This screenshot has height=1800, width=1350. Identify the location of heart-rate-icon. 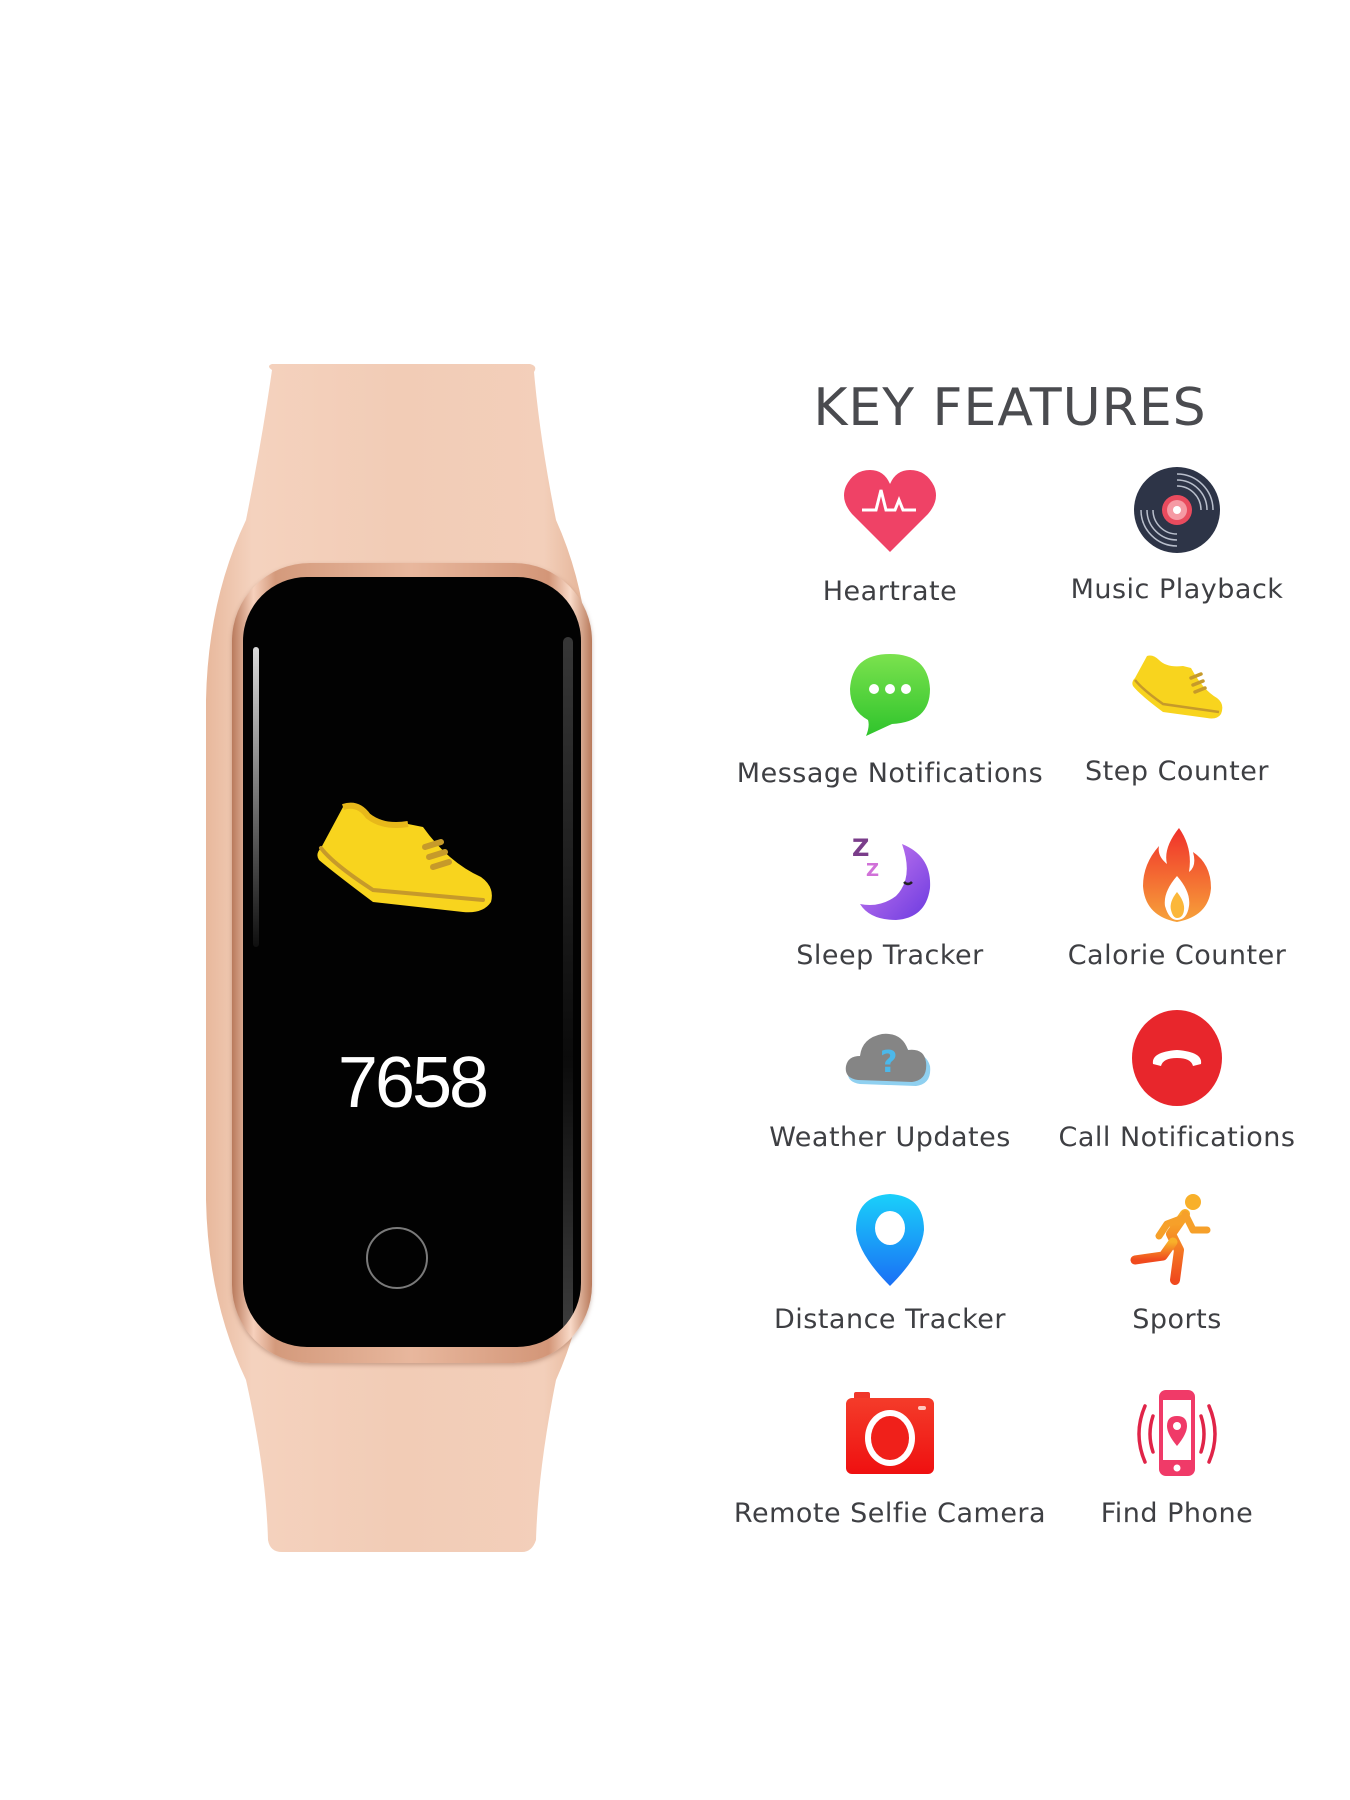
(890, 511).